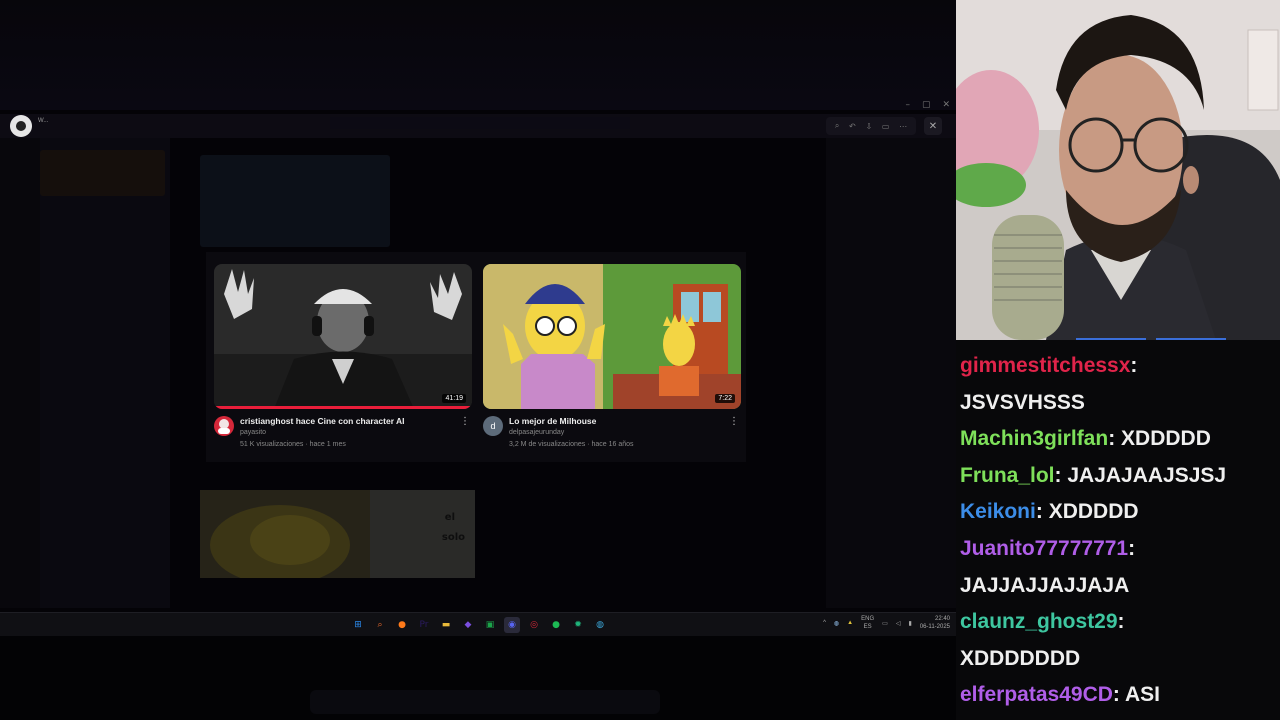 This screenshot has width=1280, height=720. Describe the element at coordinates (898, 623) in the screenshot. I see `volume-icon: ◁` at that location.